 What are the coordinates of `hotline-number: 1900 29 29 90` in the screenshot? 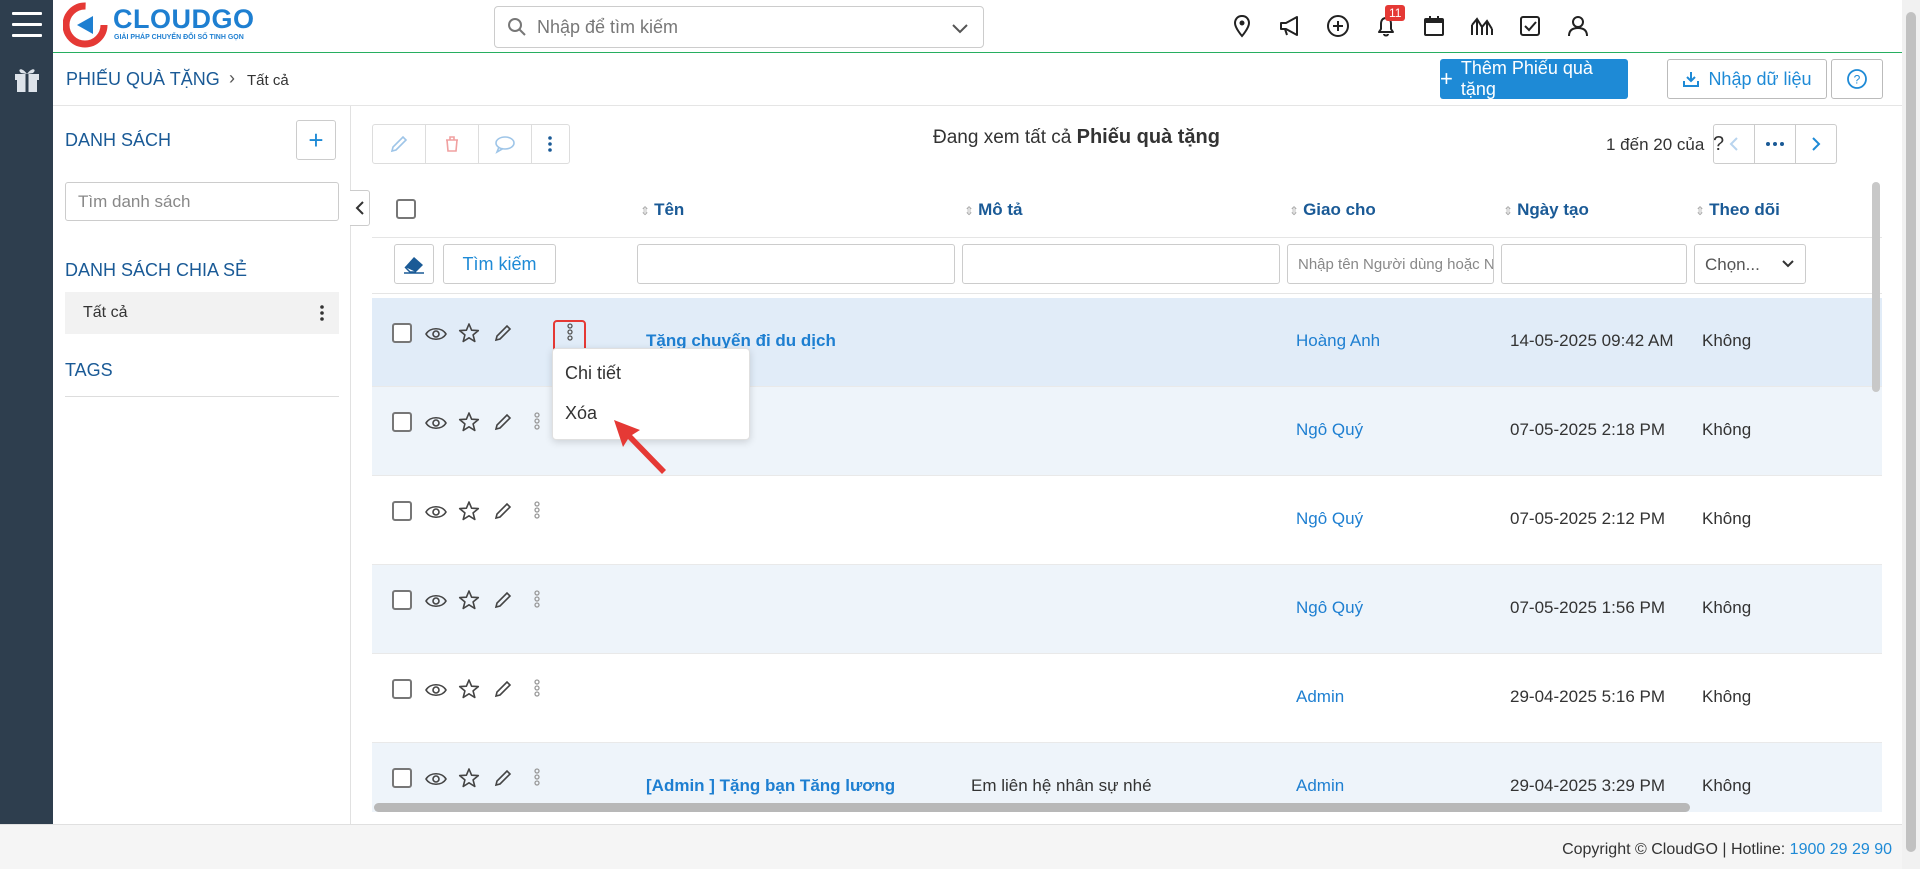 It's located at (1841, 849).